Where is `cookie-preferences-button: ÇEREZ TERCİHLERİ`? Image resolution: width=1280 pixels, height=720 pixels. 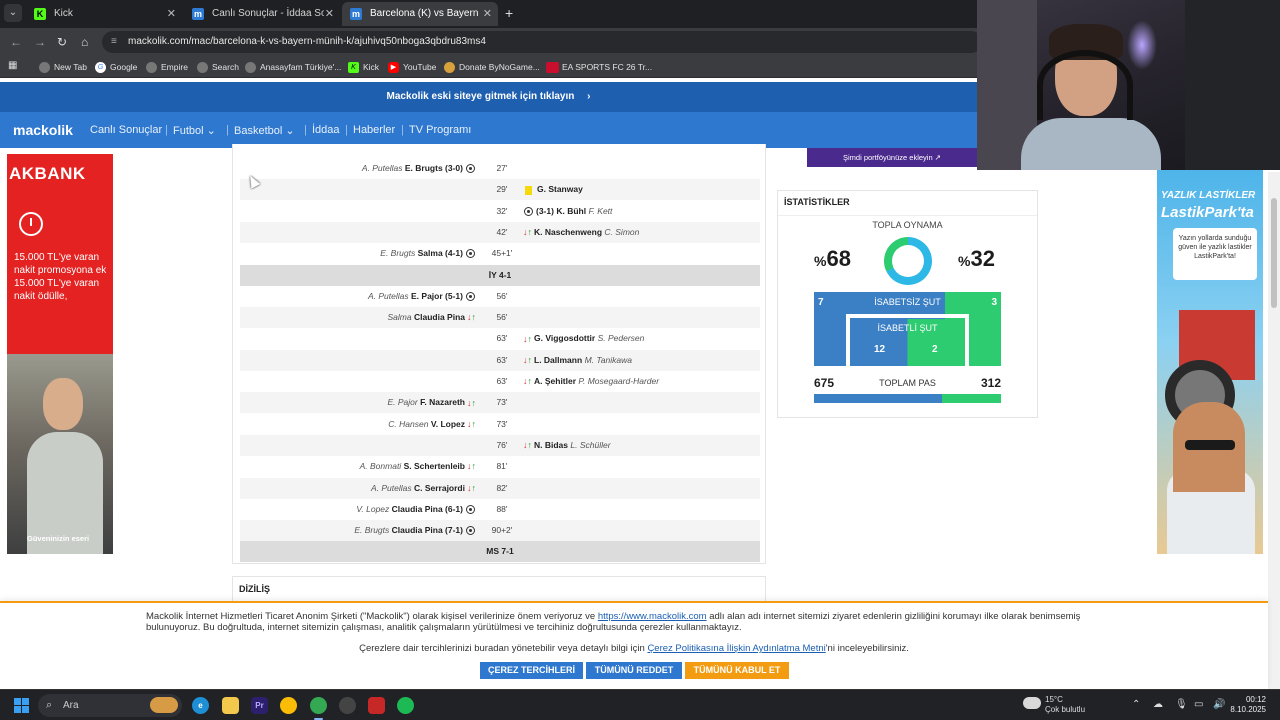
cookie-preferences-button: ÇEREZ TERCİHLERİ is located at coordinates (531, 670).